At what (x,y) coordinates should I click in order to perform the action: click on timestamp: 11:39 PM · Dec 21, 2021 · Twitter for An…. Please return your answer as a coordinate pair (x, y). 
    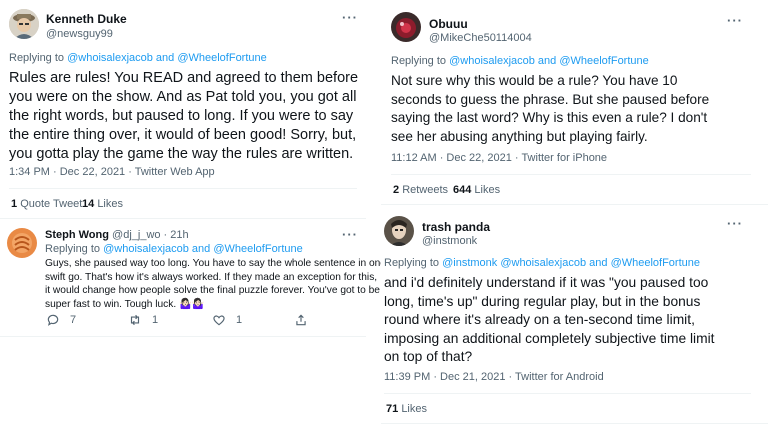
    Looking at the image, I should click on (494, 377).